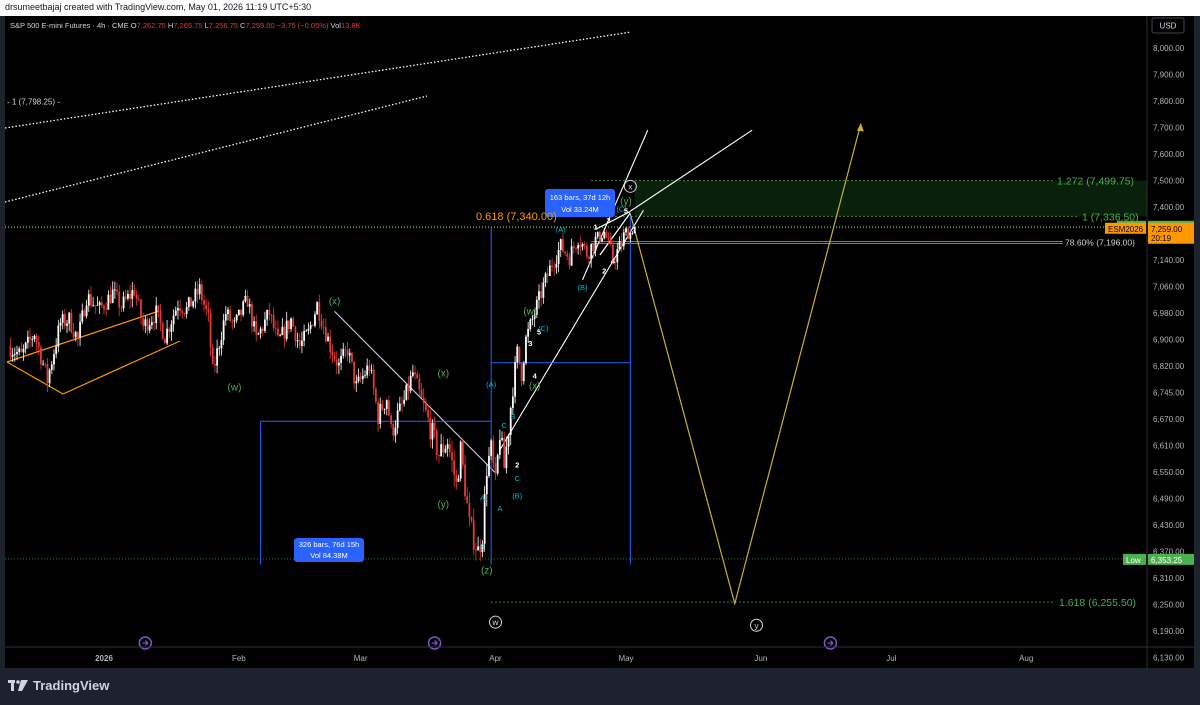 The height and width of the screenshot is (705, 1200). Describe the element at coordinates (443, 504) in the screenshot. I see `wave-label: (y)` at that location.